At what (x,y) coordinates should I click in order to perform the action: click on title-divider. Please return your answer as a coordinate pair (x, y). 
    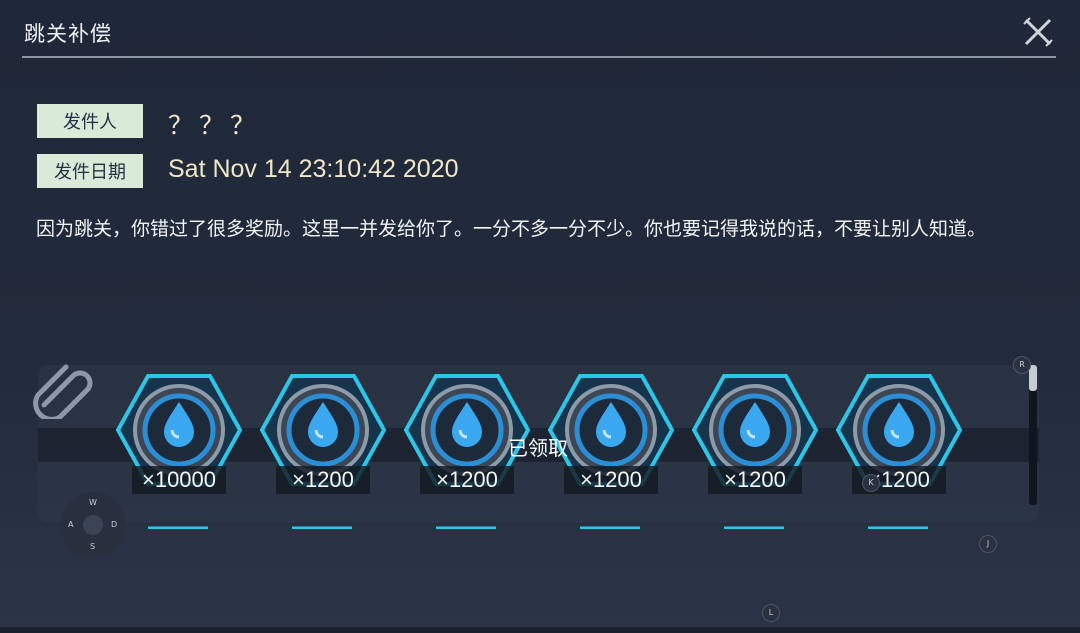
    Looking at the image, I should click on (539, 57).